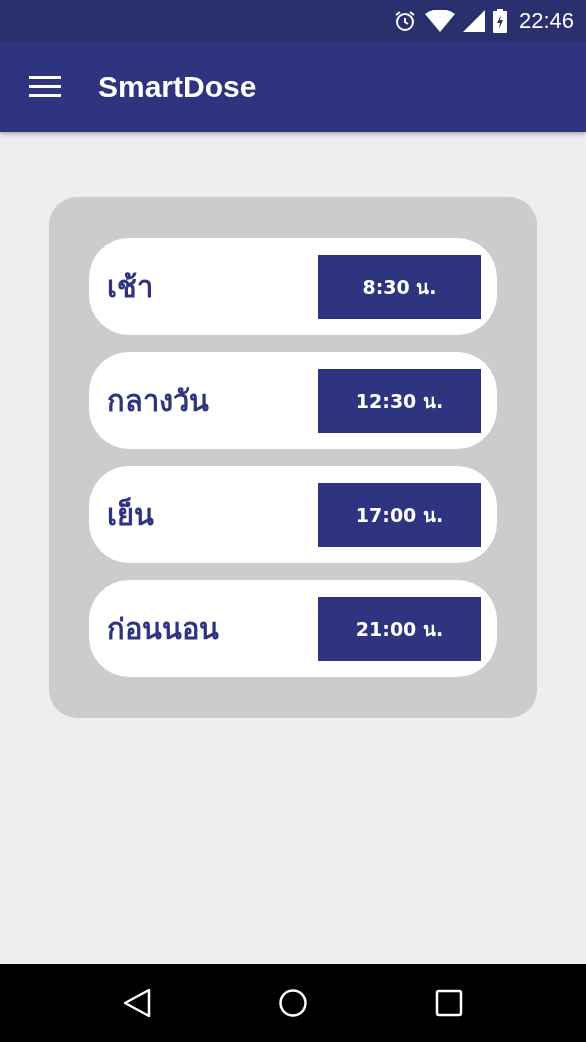 The image size is (586, 1042). I want to click on period-label: กลางวัน, so click(158, 401).